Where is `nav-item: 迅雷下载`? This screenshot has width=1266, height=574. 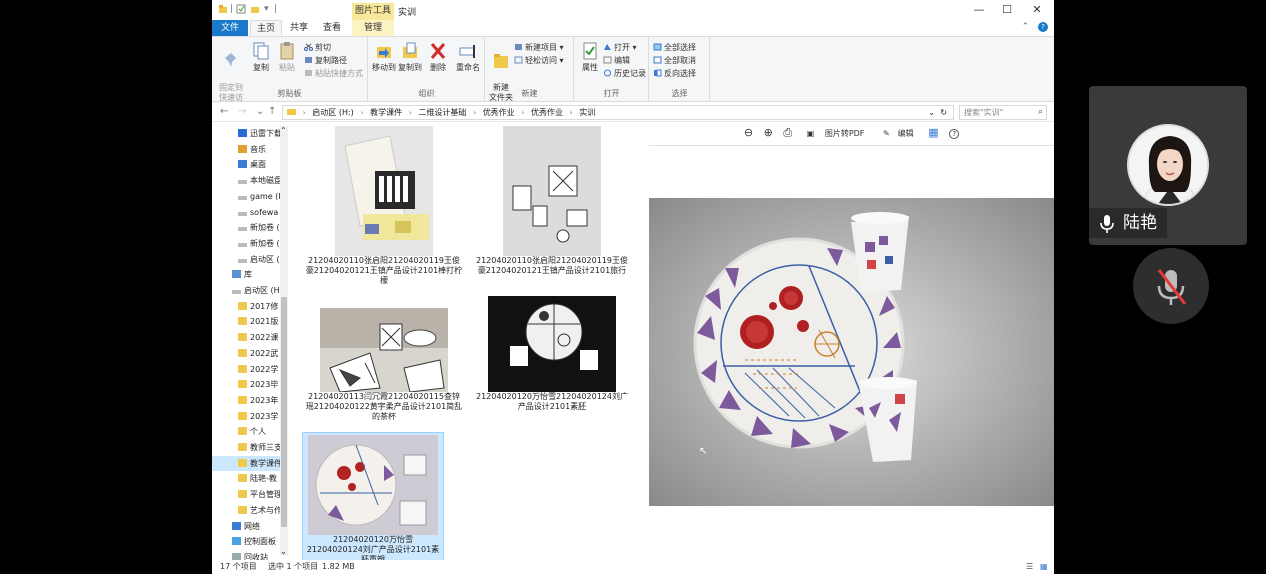 nav-item: 迅雷下载 is located at coordinates (246, 133).